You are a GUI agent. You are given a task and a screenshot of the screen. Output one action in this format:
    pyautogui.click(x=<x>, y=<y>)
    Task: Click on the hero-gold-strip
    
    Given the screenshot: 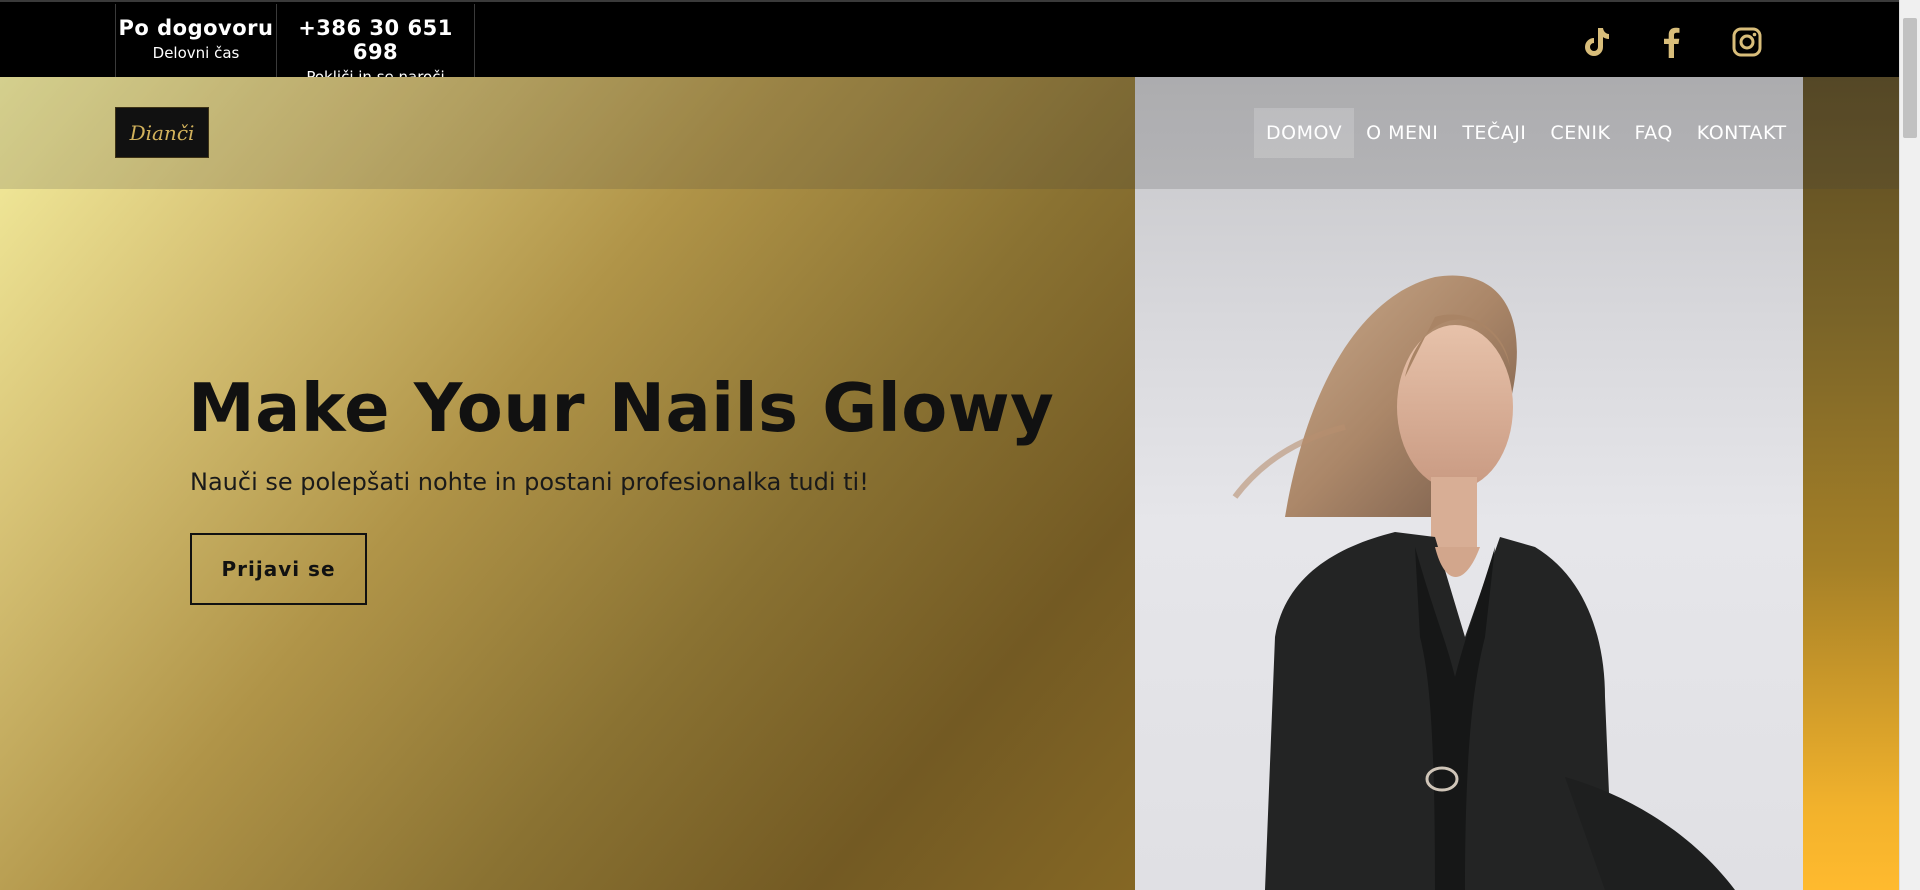 What is the action you would take?
    pyautogui.click(x=1851, y=483)
    